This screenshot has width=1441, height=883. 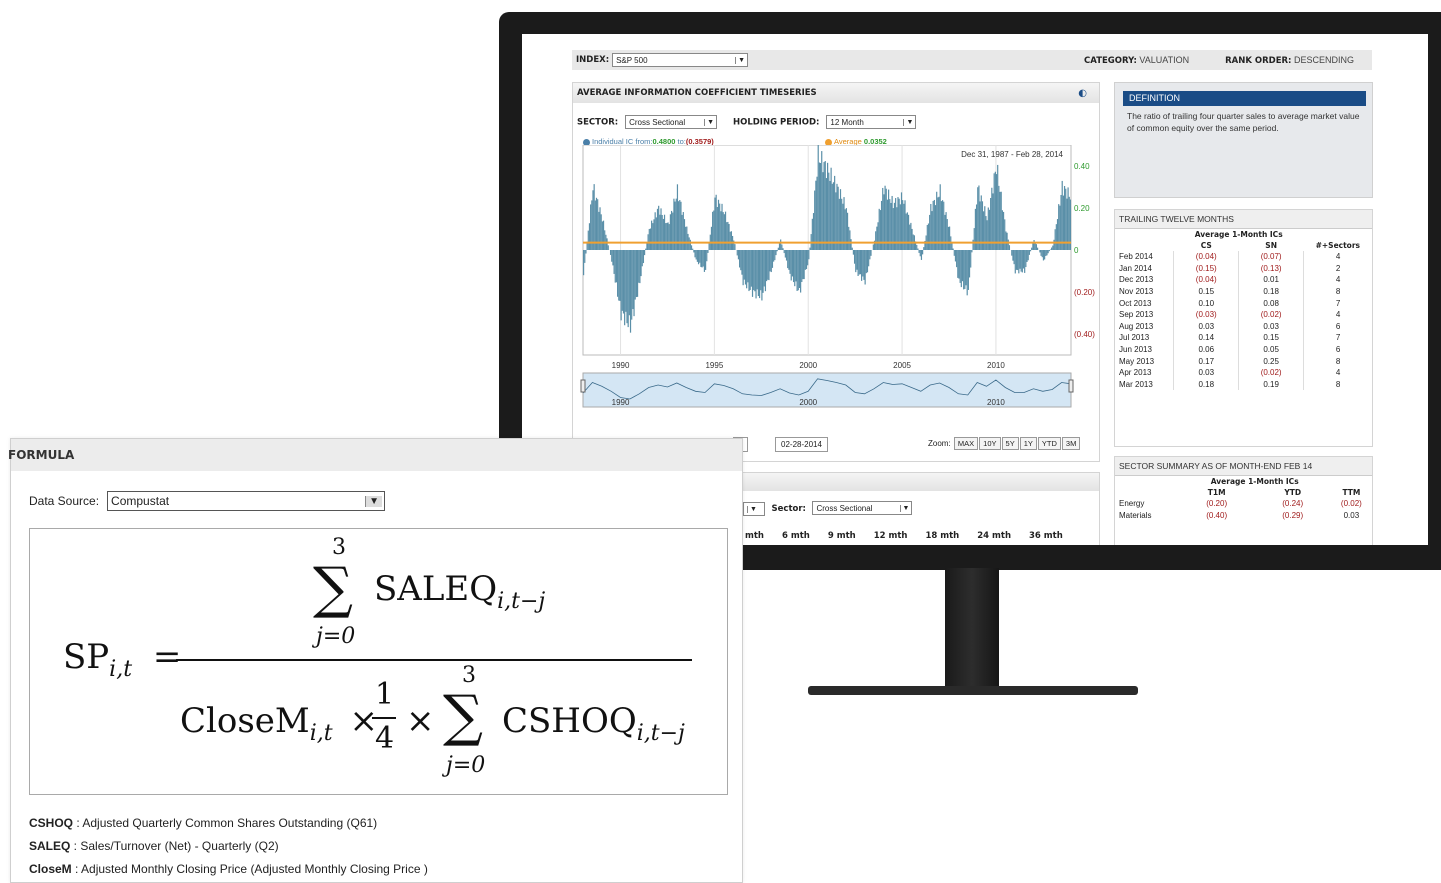 I want to click on index-select-value: S&P 500, so click(x=632, y=60).